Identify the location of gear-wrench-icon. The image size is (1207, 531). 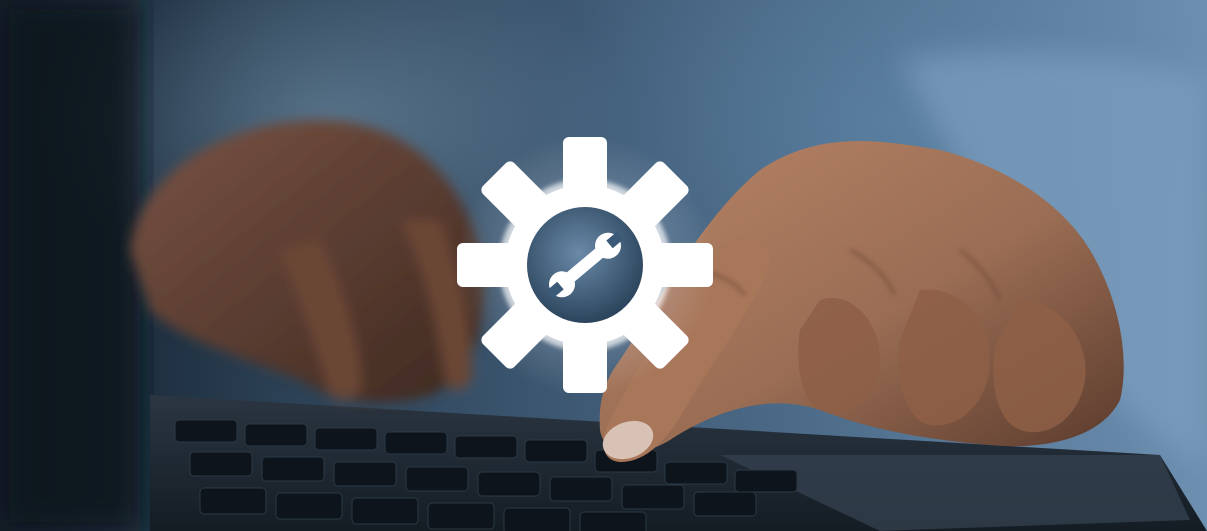
(585, 265).